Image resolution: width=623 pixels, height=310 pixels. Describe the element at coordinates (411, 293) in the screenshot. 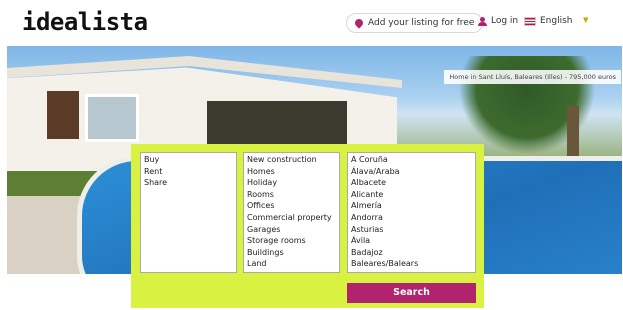

I see `search-button: Search` at that location.